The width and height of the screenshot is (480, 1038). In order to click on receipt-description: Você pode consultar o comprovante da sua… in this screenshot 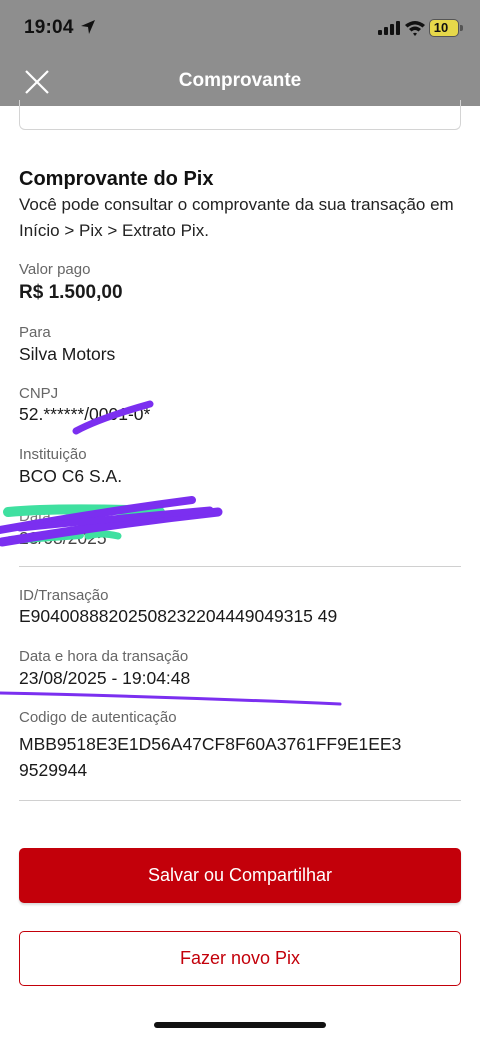, I will do `click(236, 217)`.